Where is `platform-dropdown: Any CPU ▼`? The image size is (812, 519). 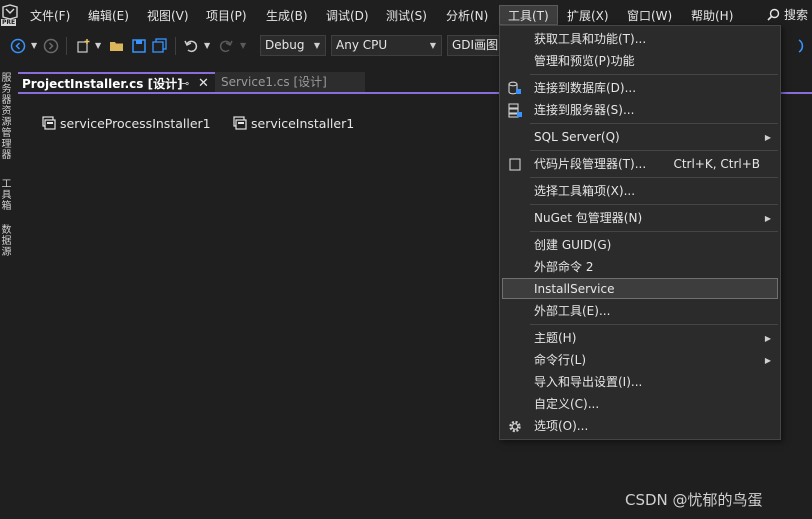 platform-dropdown: Any CPU ▼ is located at coordinates (386, 45).